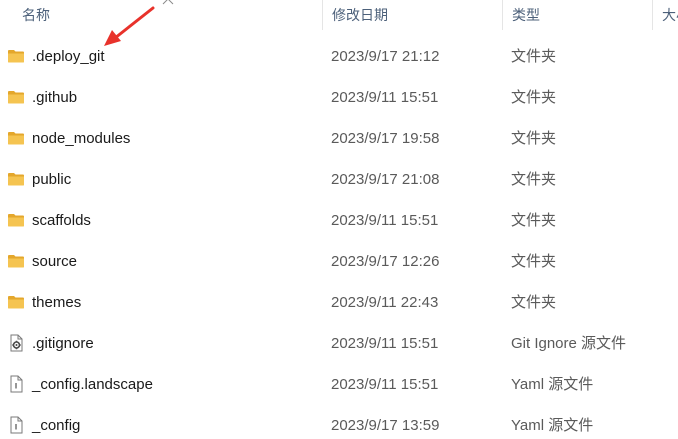 The width and height of the screenshot is (678, 439). I want to click on column-header-type: 类型, so click(578, 15).